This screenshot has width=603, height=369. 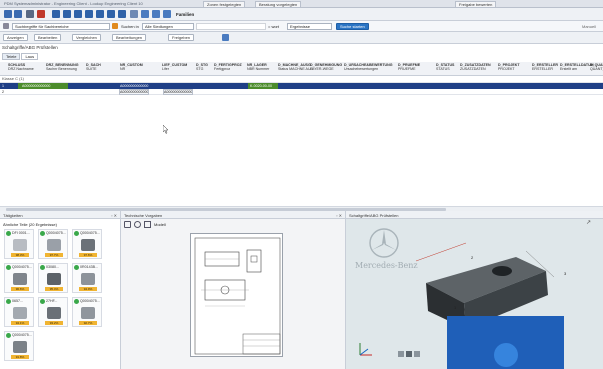 I want to click on tab-laus: Laus, so click(x=30, y=56).